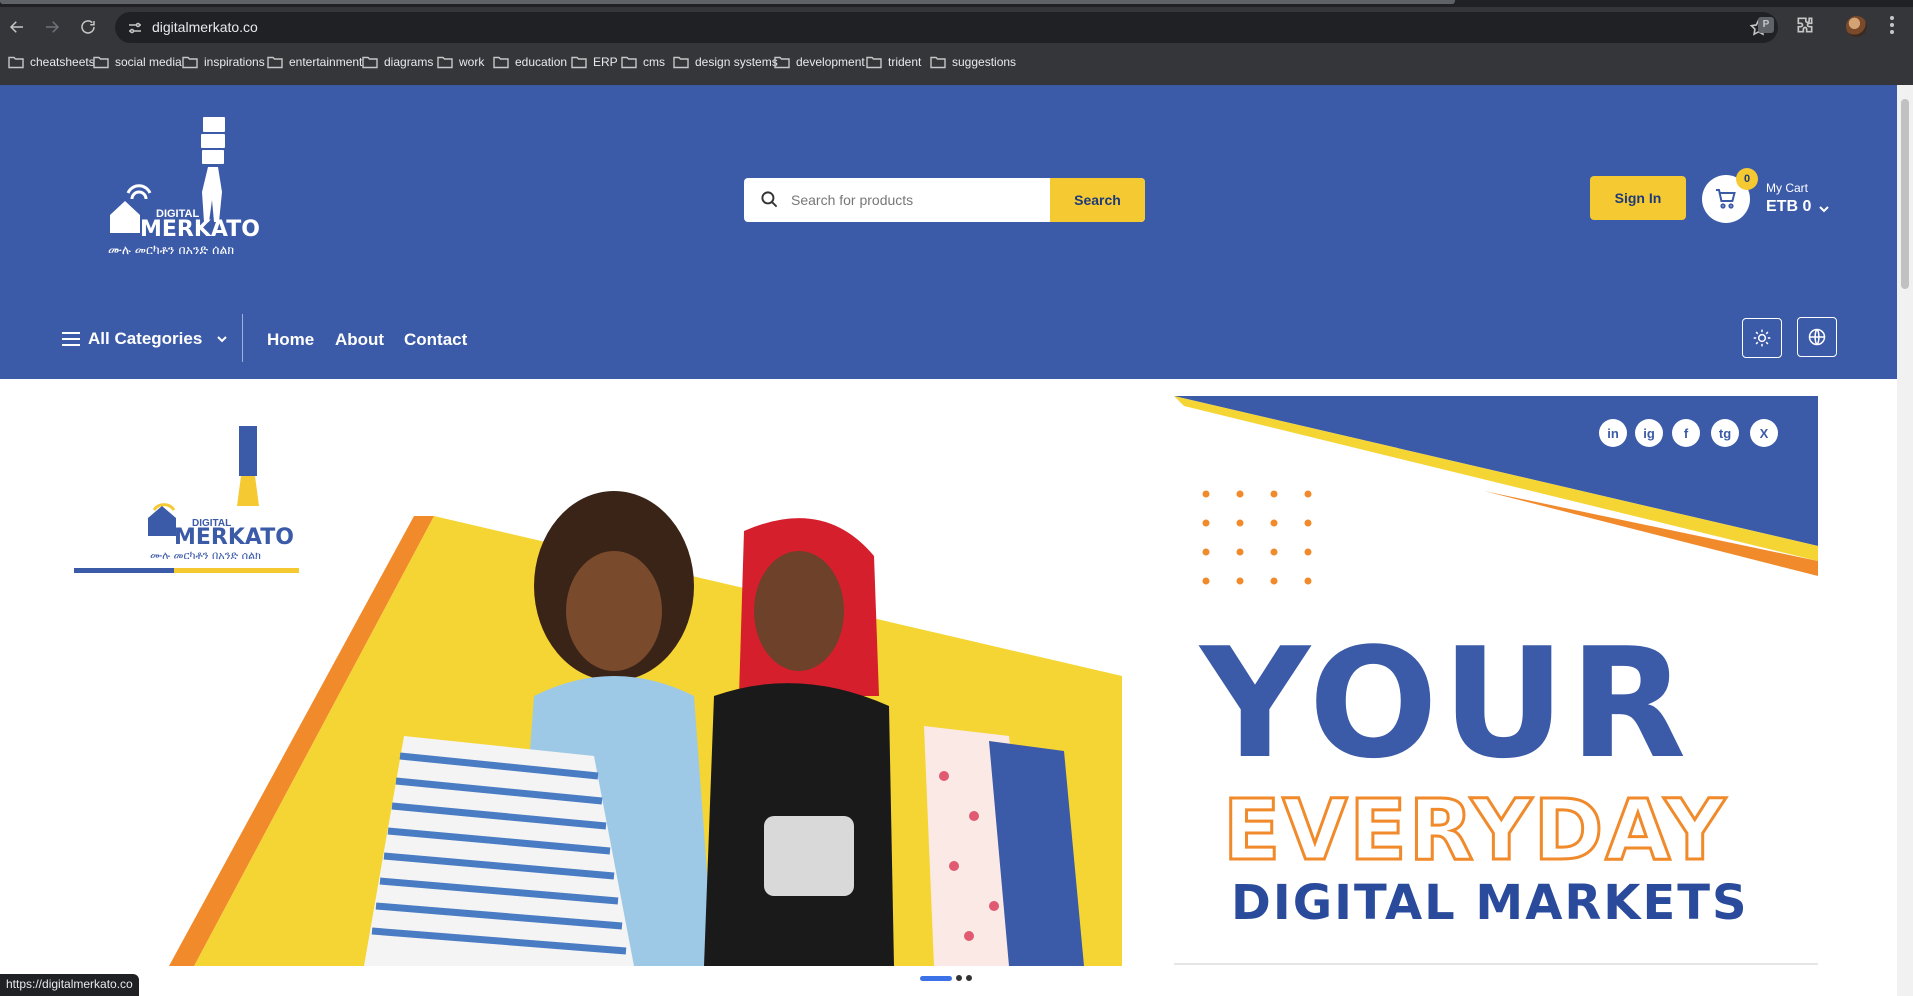 The width and height of the screenshot is (1913, 996). I want to click on cart-label: My Cart, so click(1787, 188).